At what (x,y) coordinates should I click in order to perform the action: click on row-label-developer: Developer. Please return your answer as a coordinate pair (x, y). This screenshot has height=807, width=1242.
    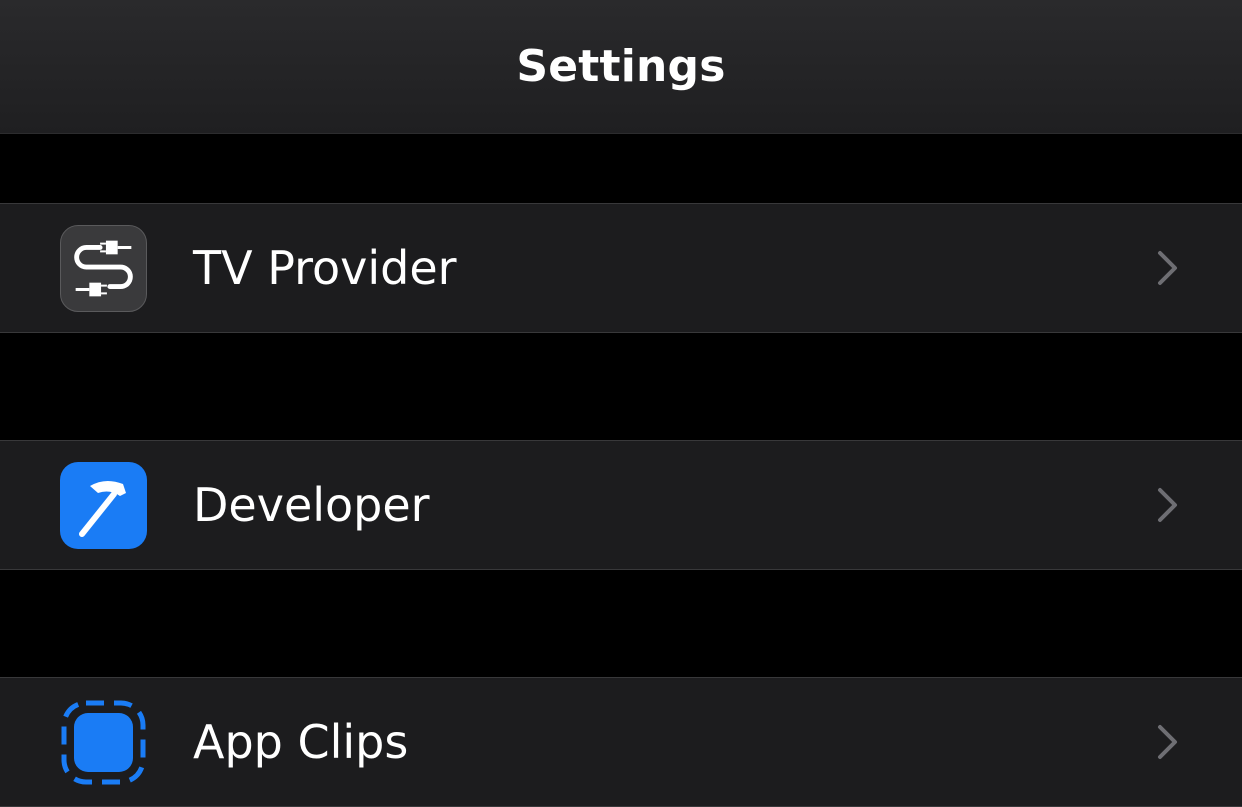
    Looking at the image, I should click on (311, 505).